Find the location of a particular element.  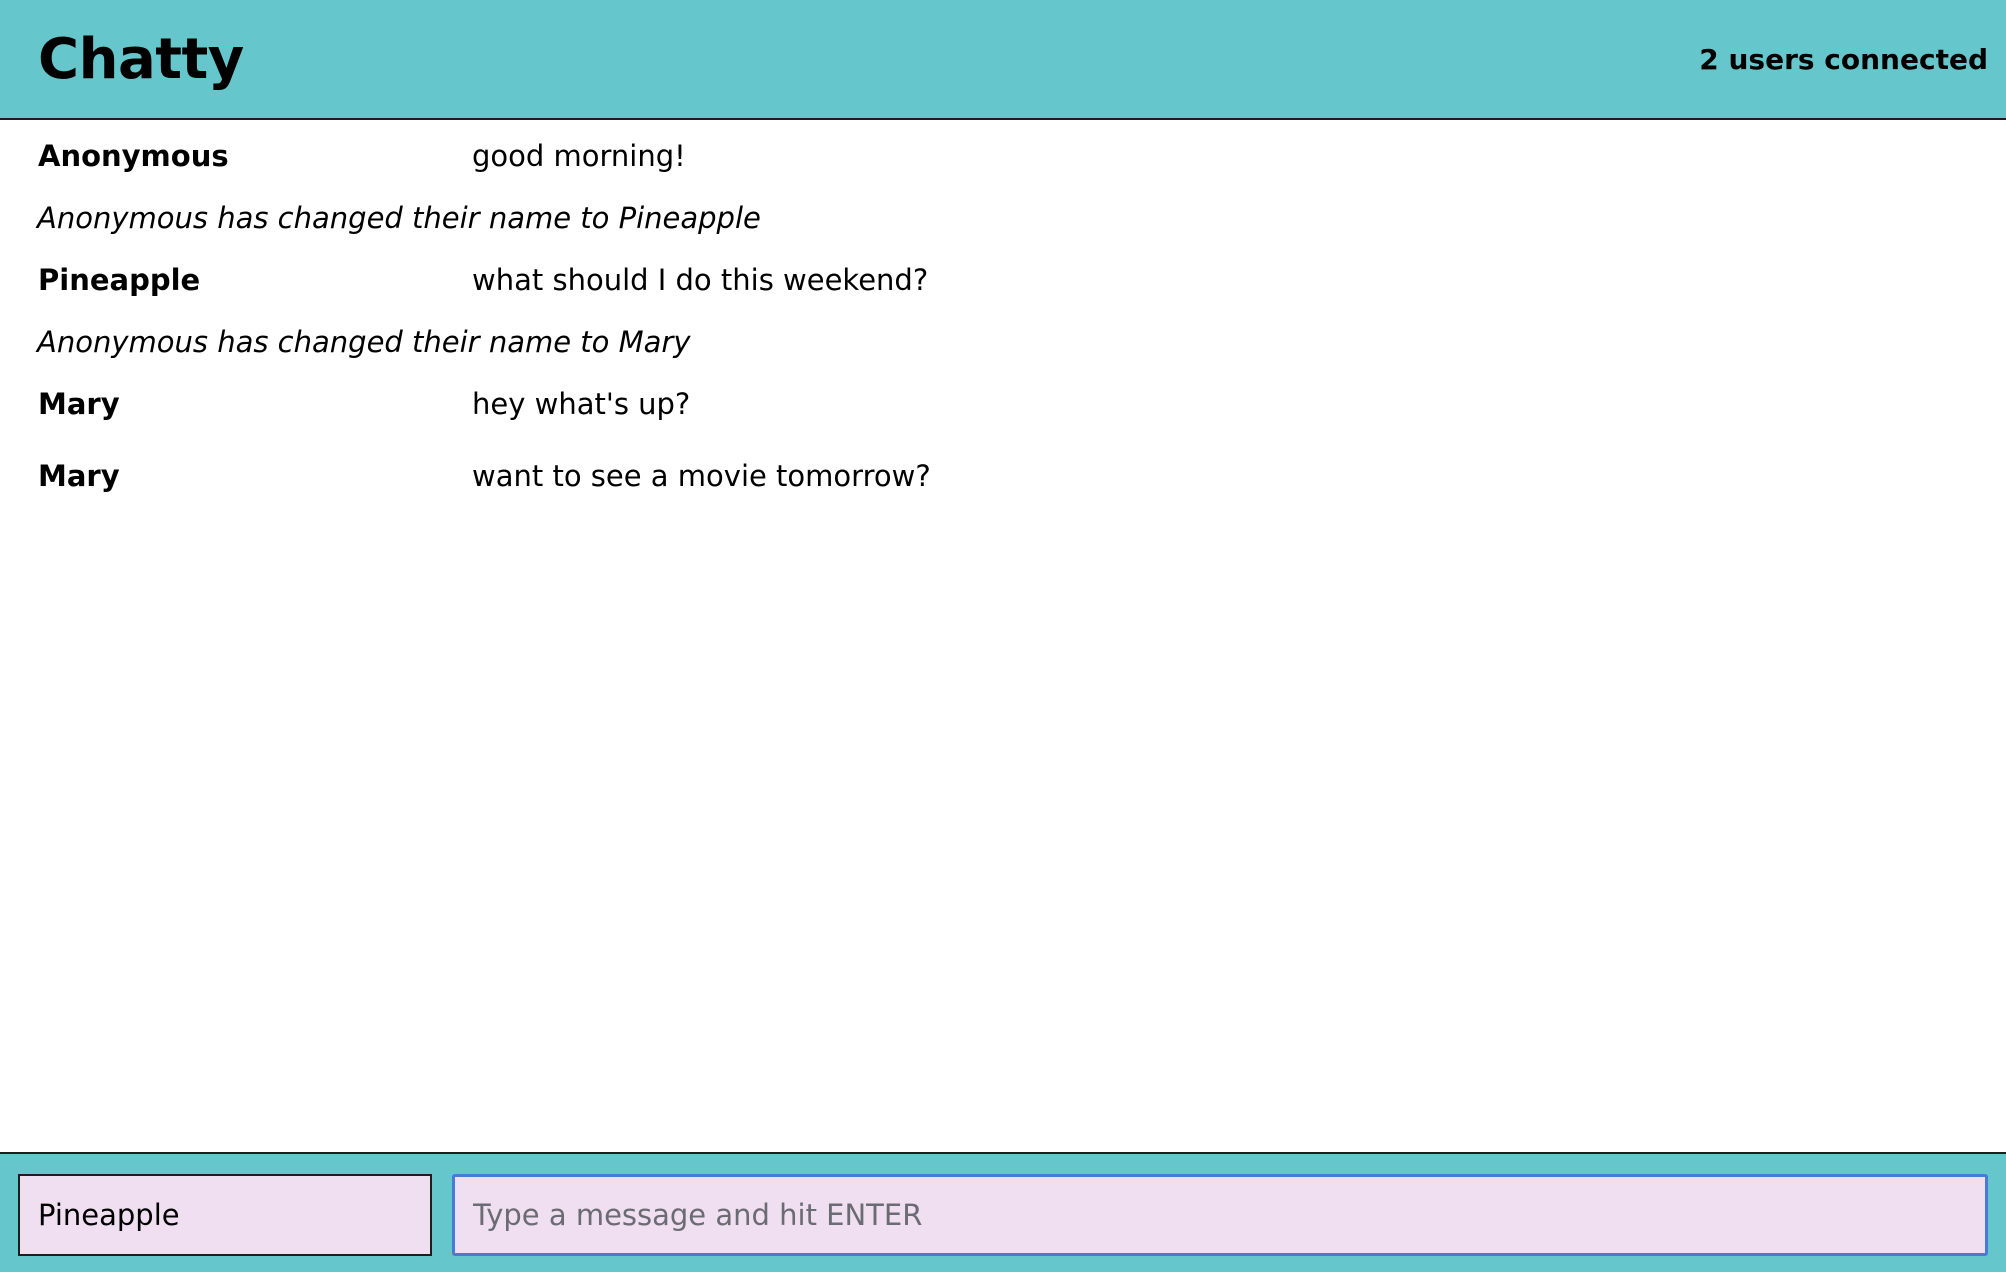

navbar: Chatty 2 users connected is located at coordinates (1003, 60).